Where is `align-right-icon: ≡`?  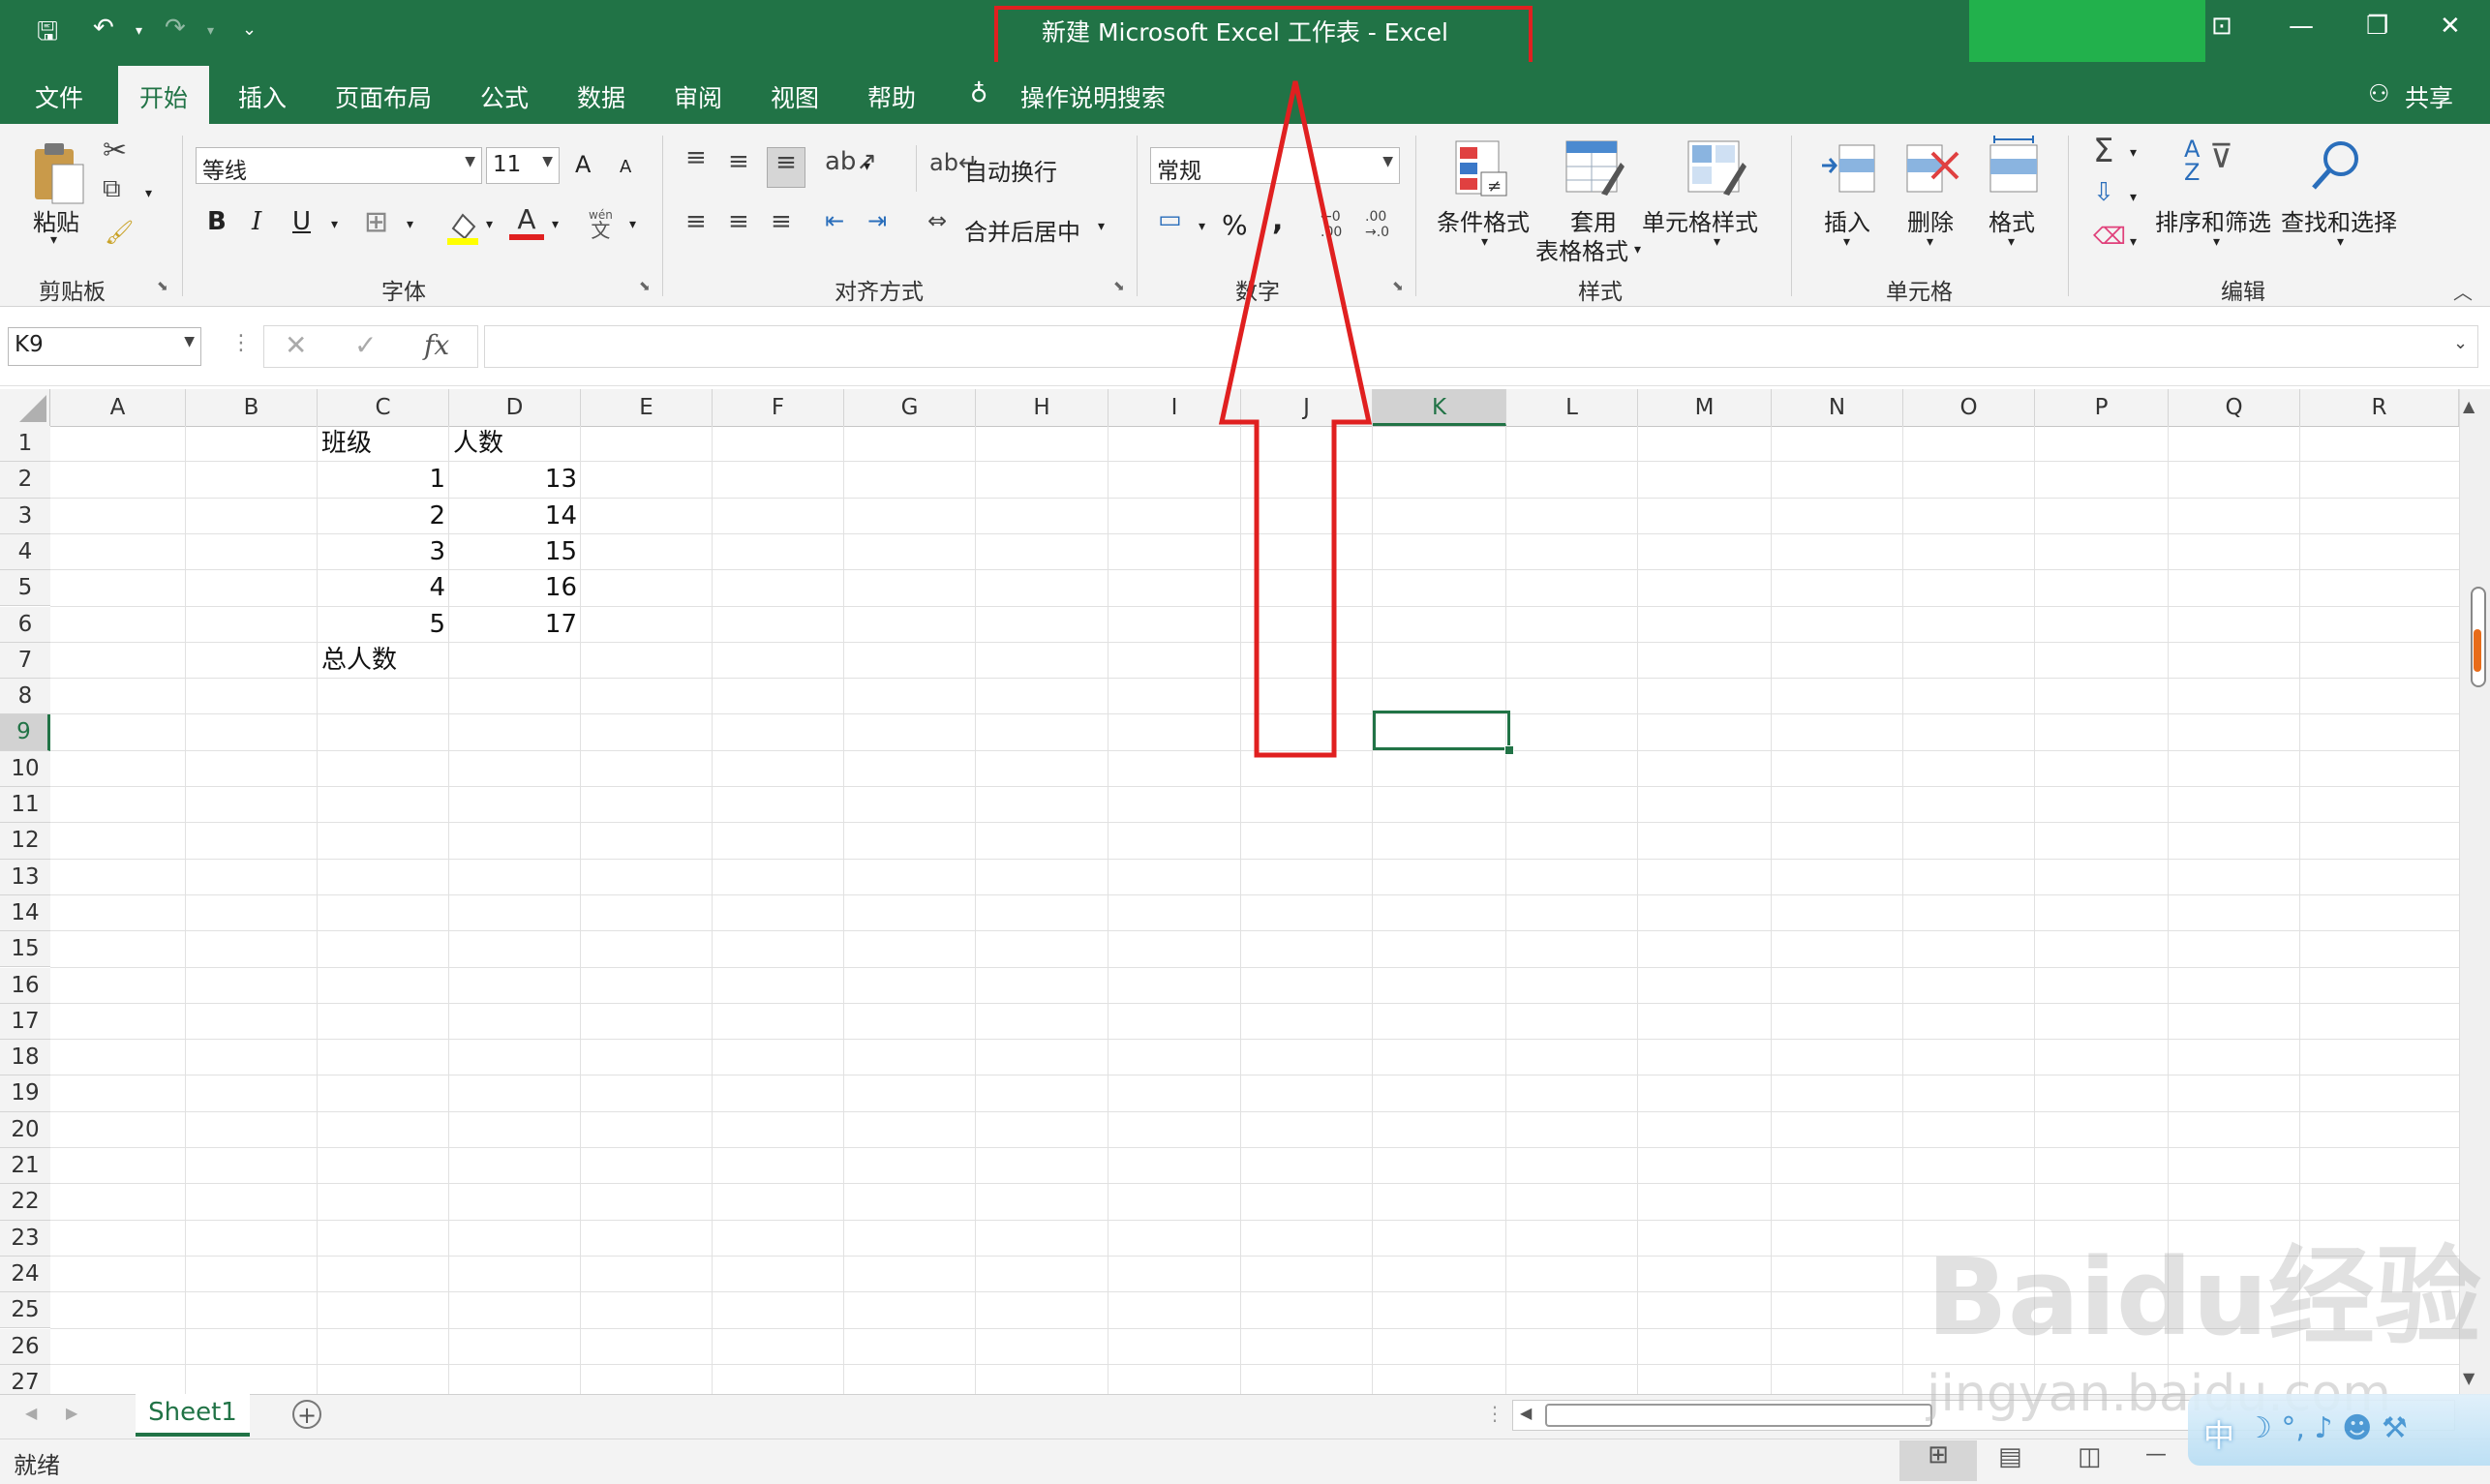
align-right-icon: ≡ is located at coordinates (781, 221).